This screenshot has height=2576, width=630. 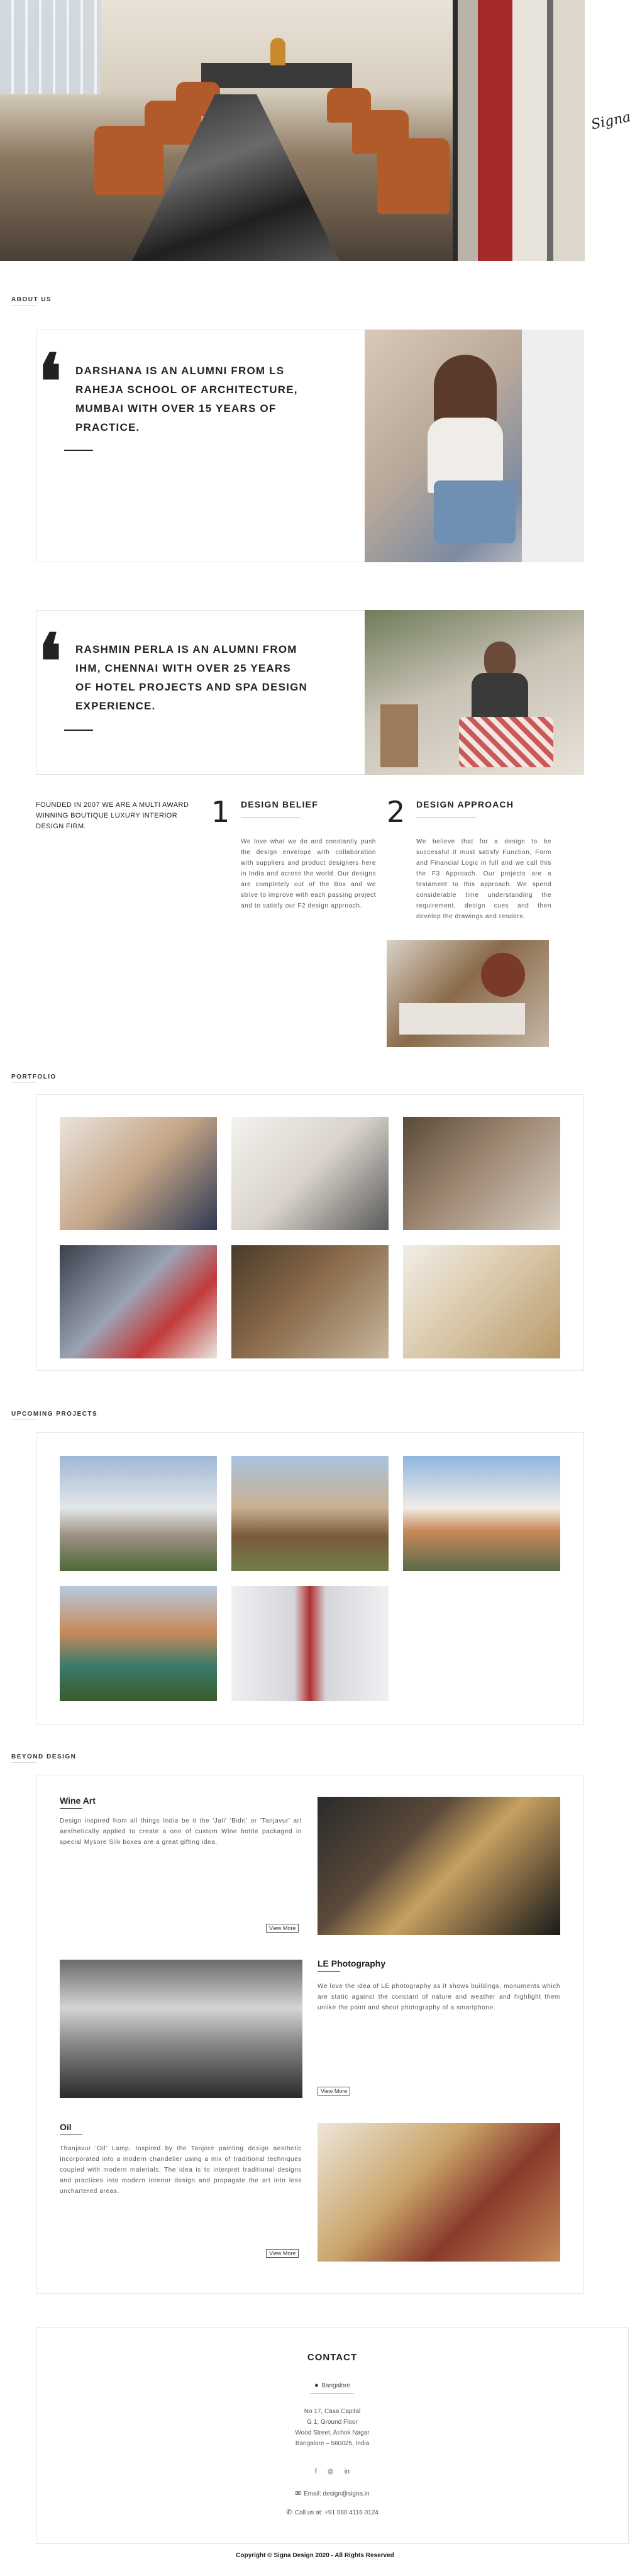 I want to click on hero-image, so click(x=292, y=130).